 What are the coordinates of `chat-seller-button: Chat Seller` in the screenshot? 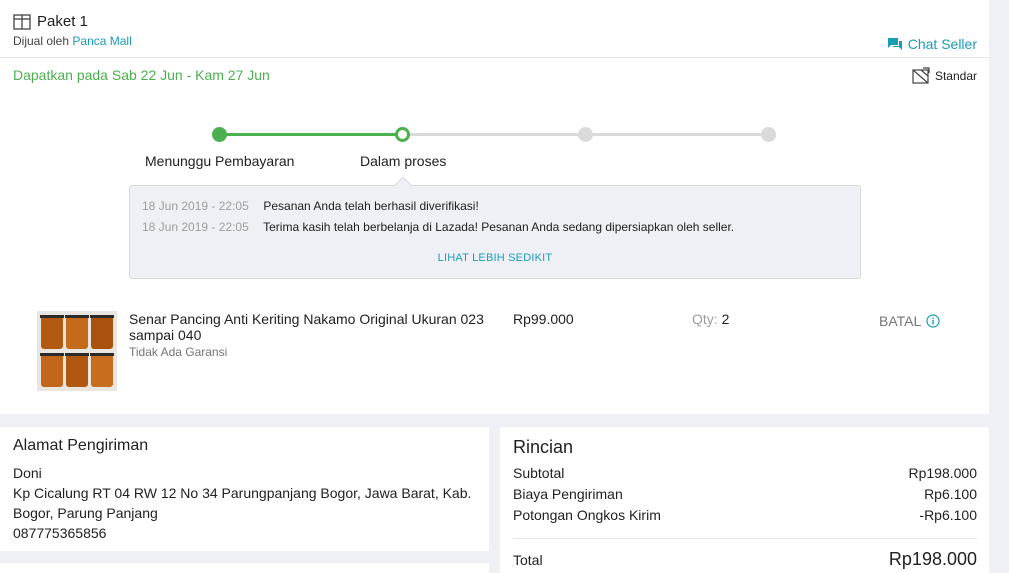 It's located at (932, 44).